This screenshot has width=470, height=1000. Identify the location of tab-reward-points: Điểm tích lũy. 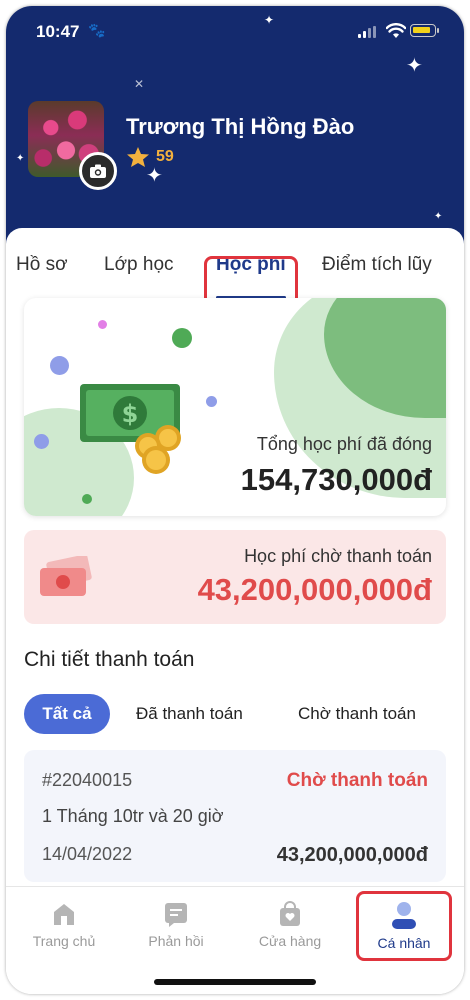
(377, 265).